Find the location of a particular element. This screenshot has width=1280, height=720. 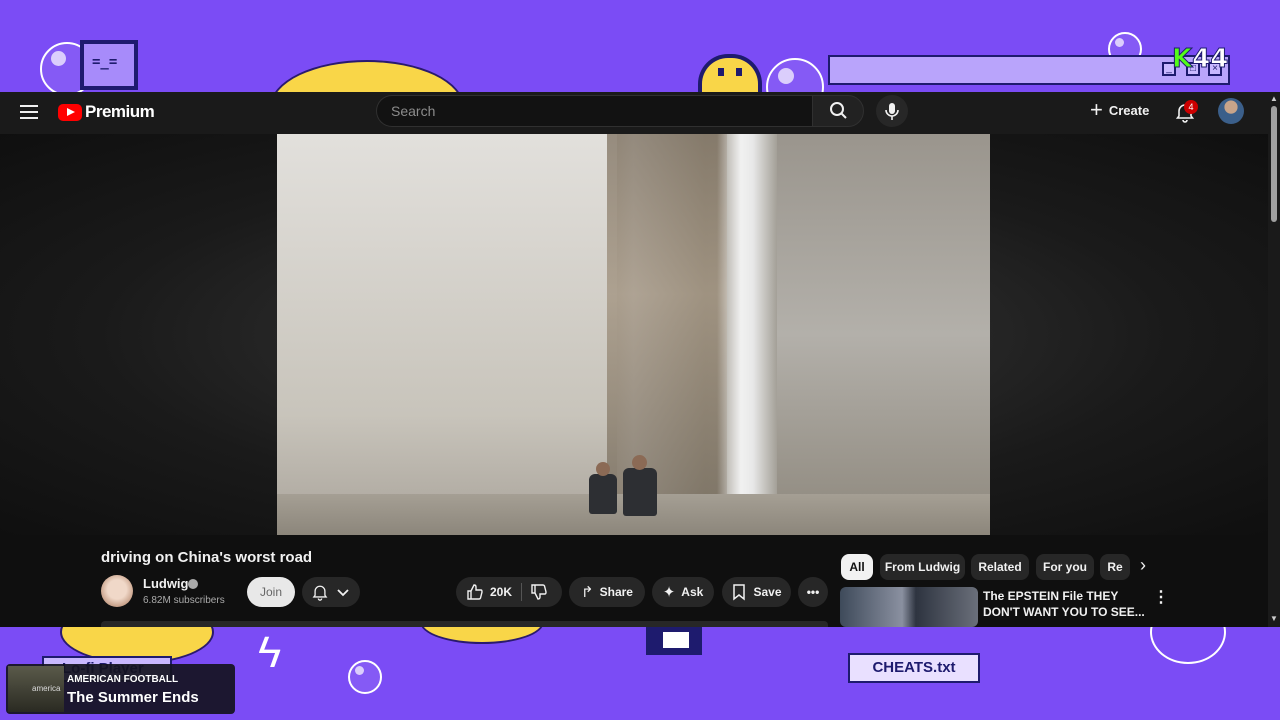

recommendation-thumbnail is located at coordinates (909, 607).